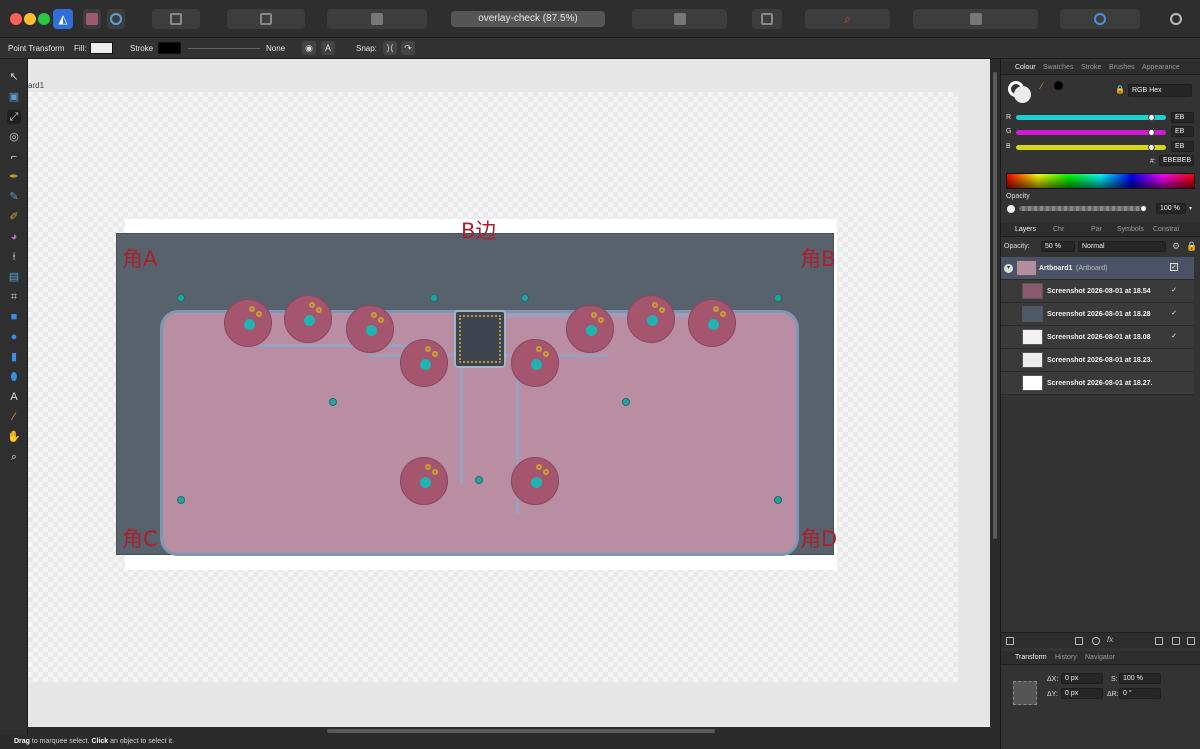 The height and width of the screenshot is (749, 1200). What do you see at coordinates (1091, 147) in the screenshot?
I see `b-slider` at bounding box center [1091, 147].